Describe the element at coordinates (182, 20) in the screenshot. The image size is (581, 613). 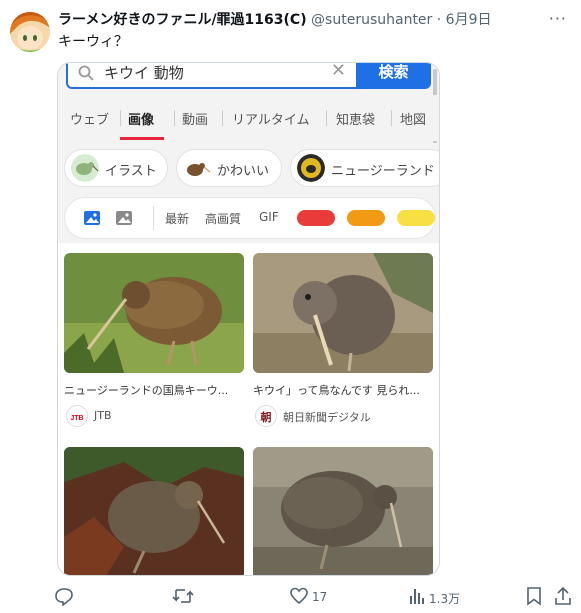
I see `display-name: ラーメン好きのファニル/罪過1163(C)` at that location.